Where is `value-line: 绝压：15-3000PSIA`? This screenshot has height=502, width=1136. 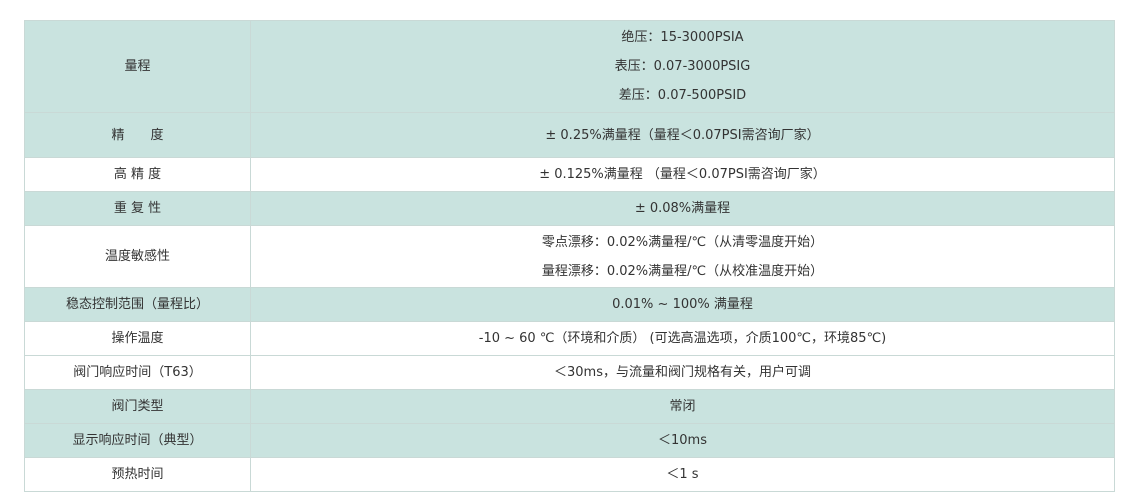
value-line: 绝压：15-3000PSIA is located at coordinates (682, 37).